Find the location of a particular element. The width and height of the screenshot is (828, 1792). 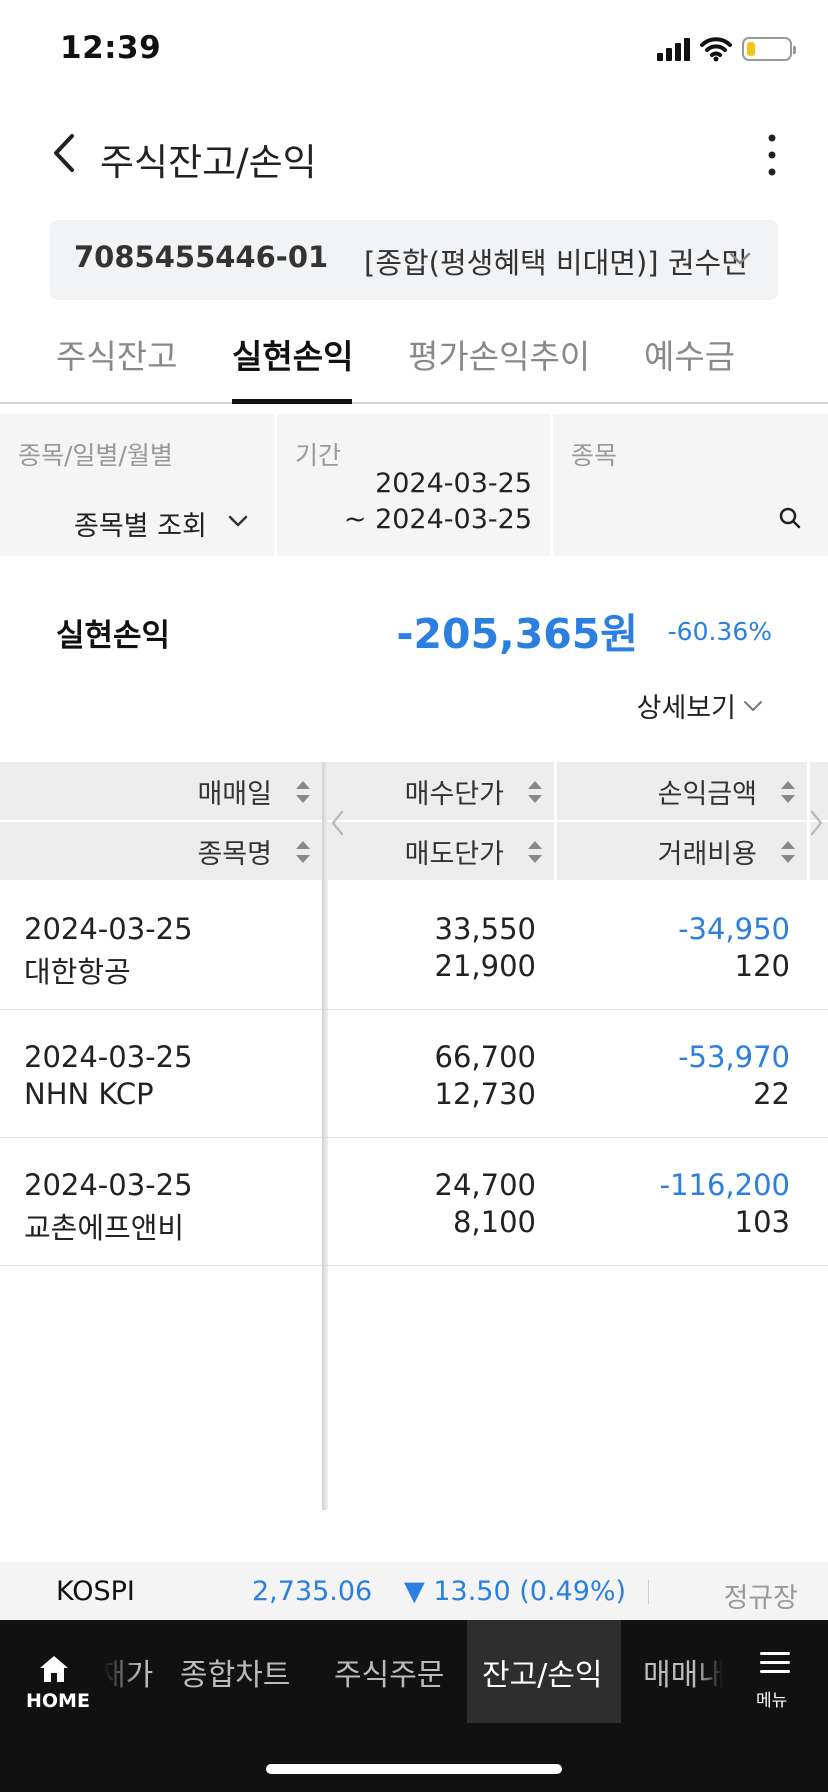

header-profit-label: 손익금액 is located at coordinates (707, 794).